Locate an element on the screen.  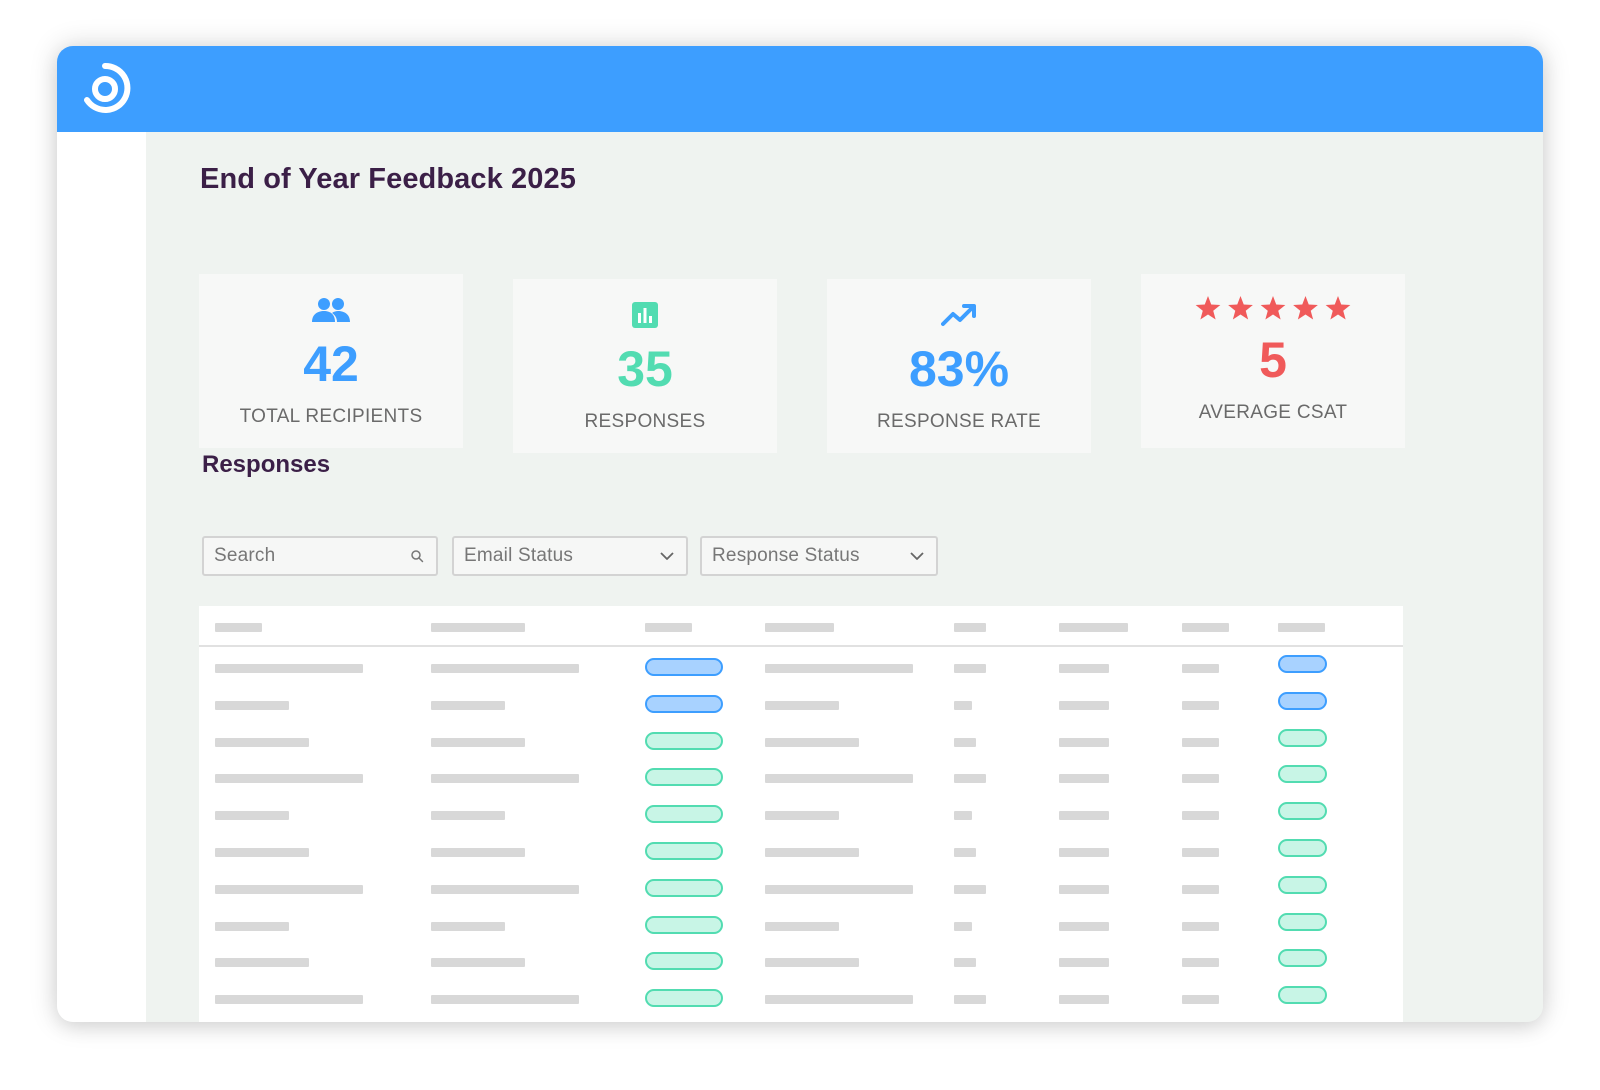
stat-value: 42 is located at coordinates (331, 364).